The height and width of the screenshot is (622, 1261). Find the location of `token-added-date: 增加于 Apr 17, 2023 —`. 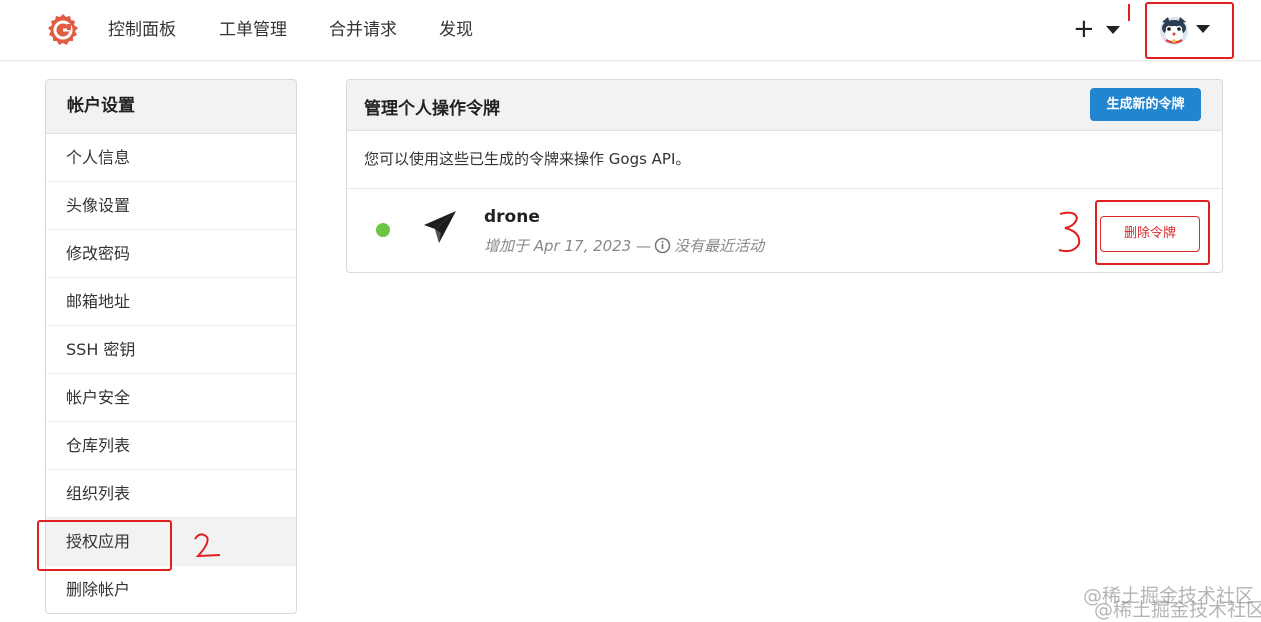

token-added-date: 增加于 Apr 17, 2023 — is located at coordinates (568, 246).